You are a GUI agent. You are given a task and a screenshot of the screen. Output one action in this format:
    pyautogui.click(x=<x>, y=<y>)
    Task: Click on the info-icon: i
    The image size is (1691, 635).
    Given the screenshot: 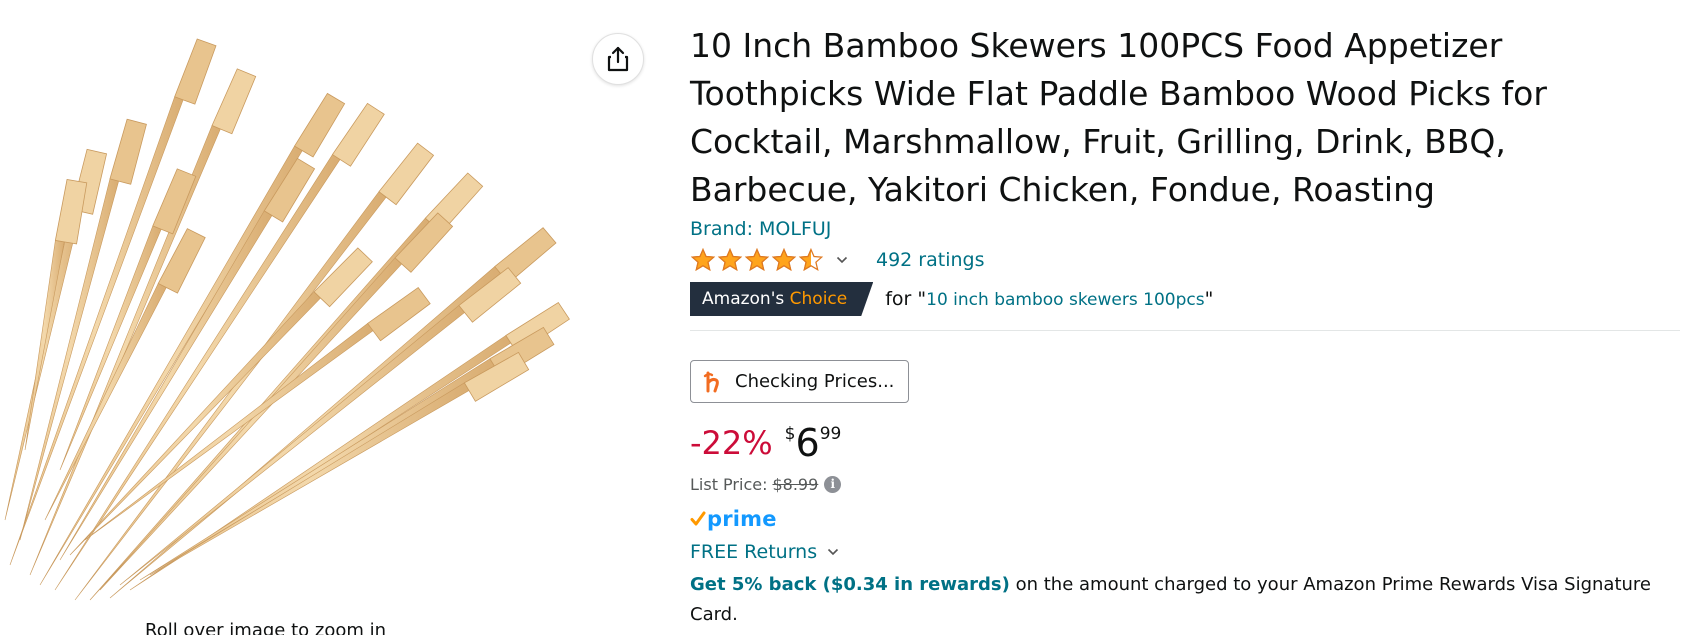 What is the action you would take?
    pyautogui.click(x=833, y=484)
    